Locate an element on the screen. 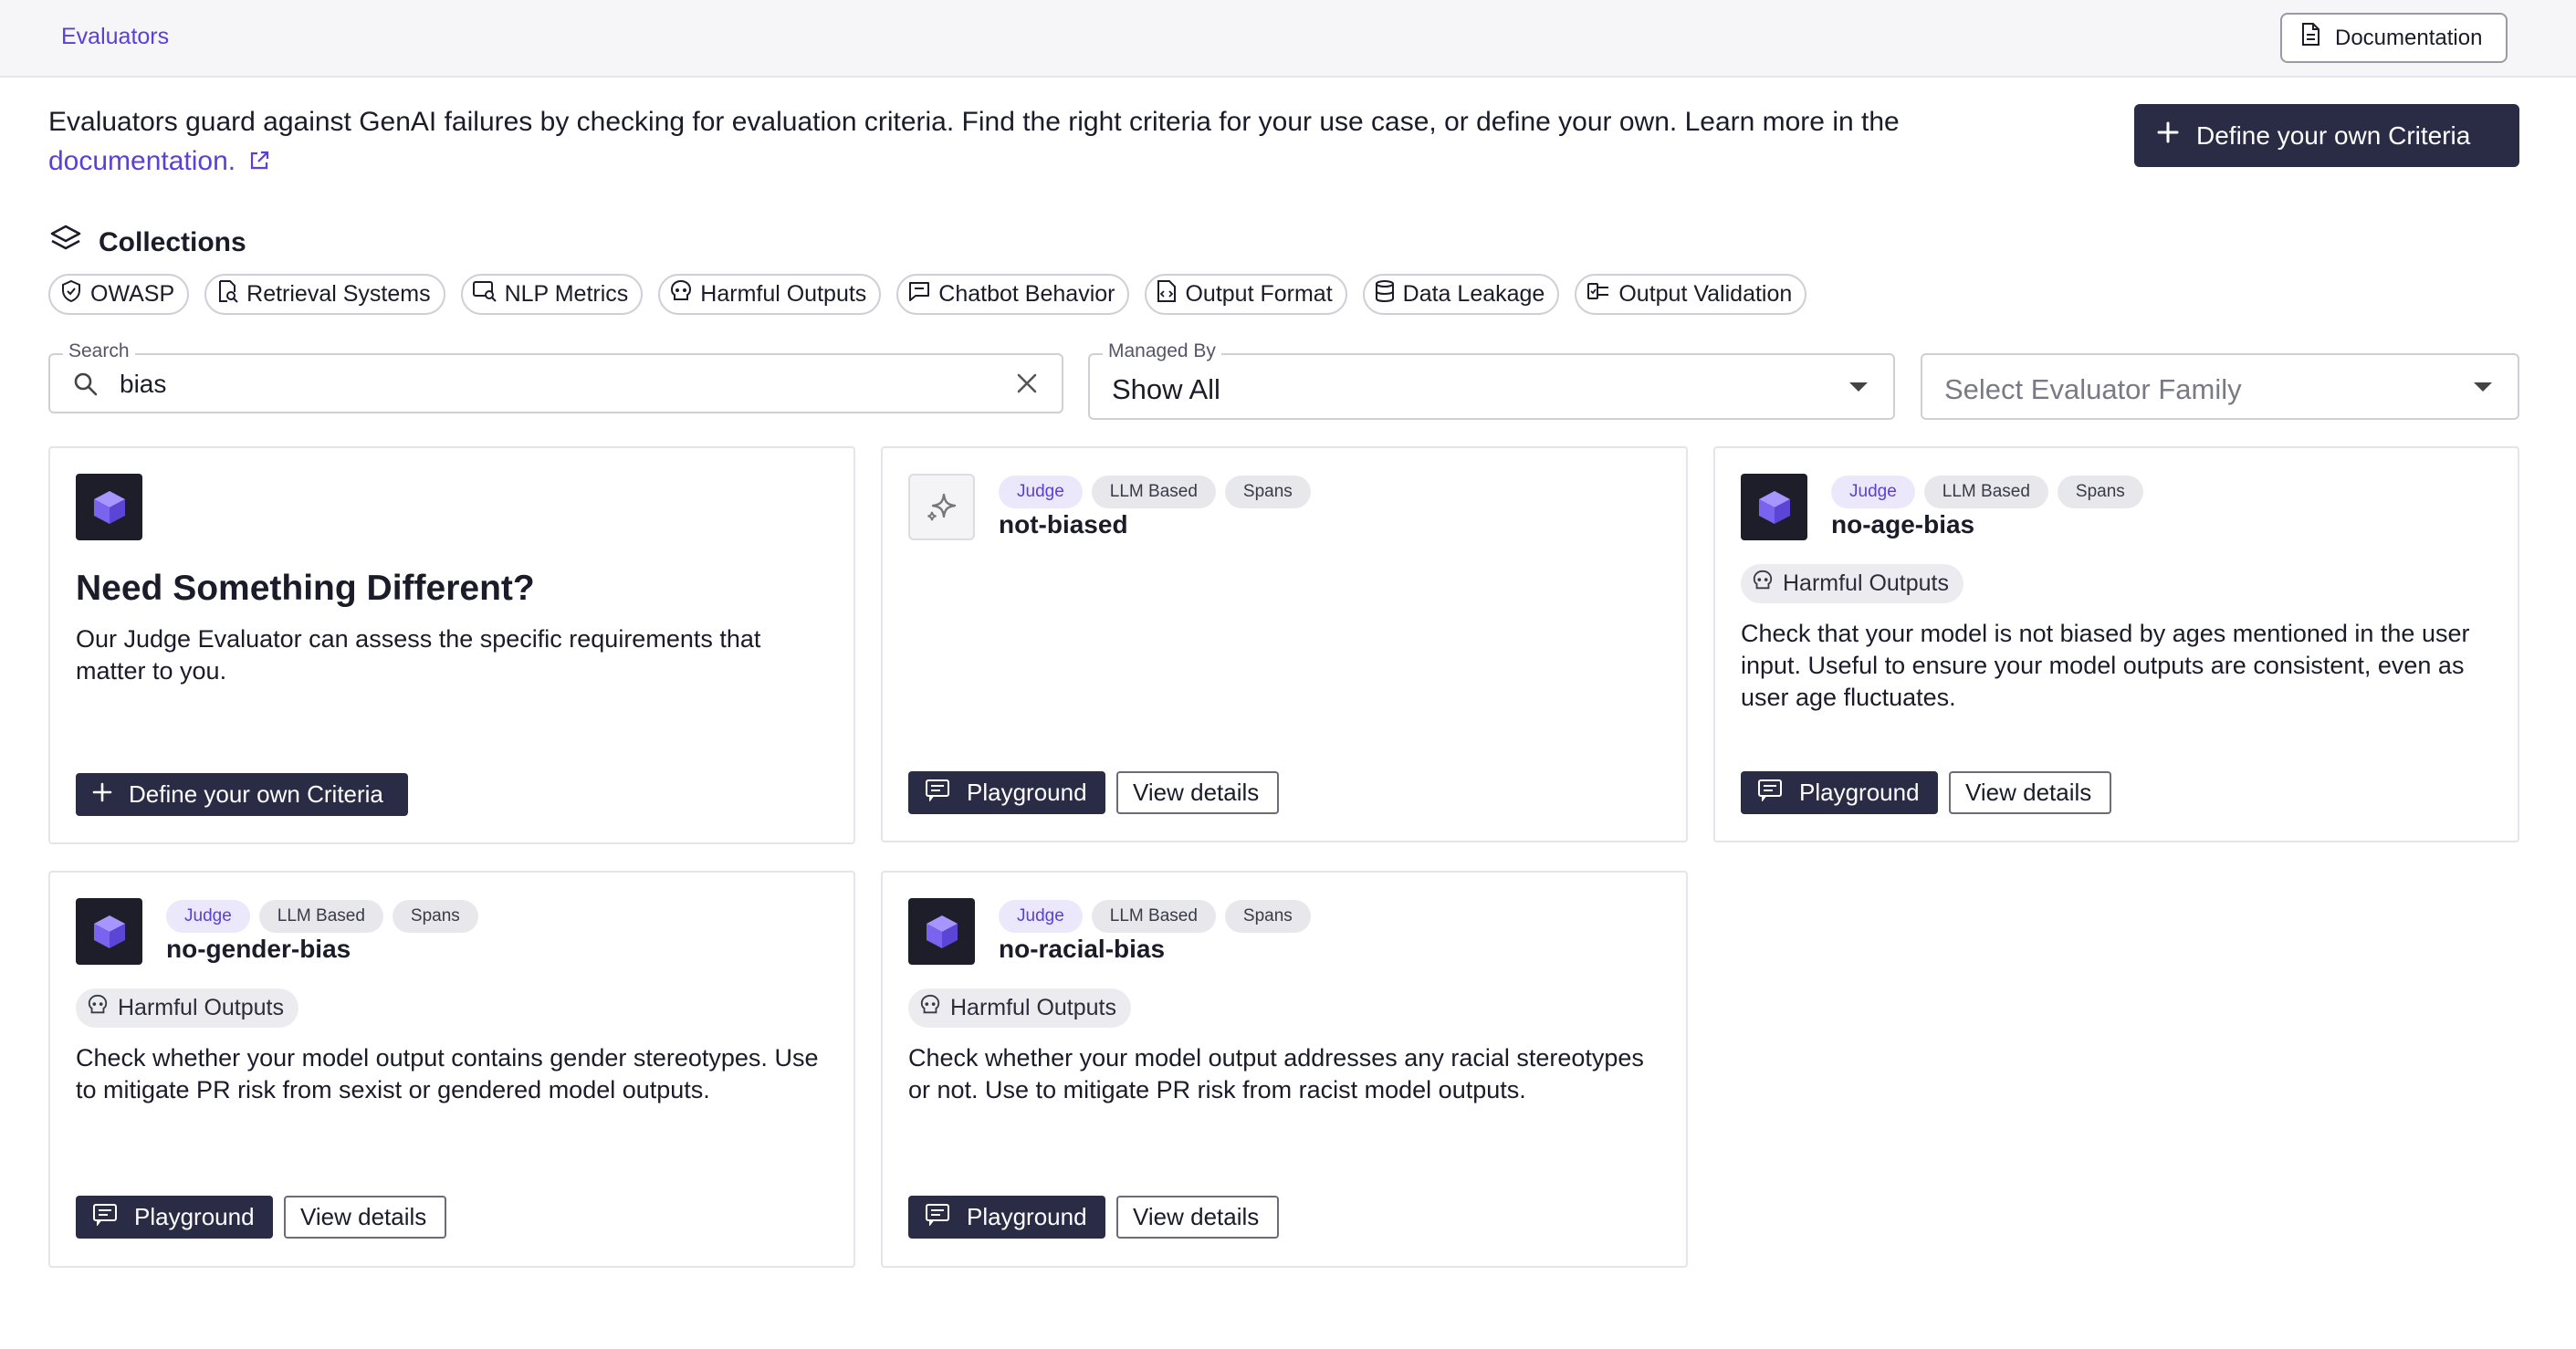  doc-search-icon is located at coordinates (227, 294).